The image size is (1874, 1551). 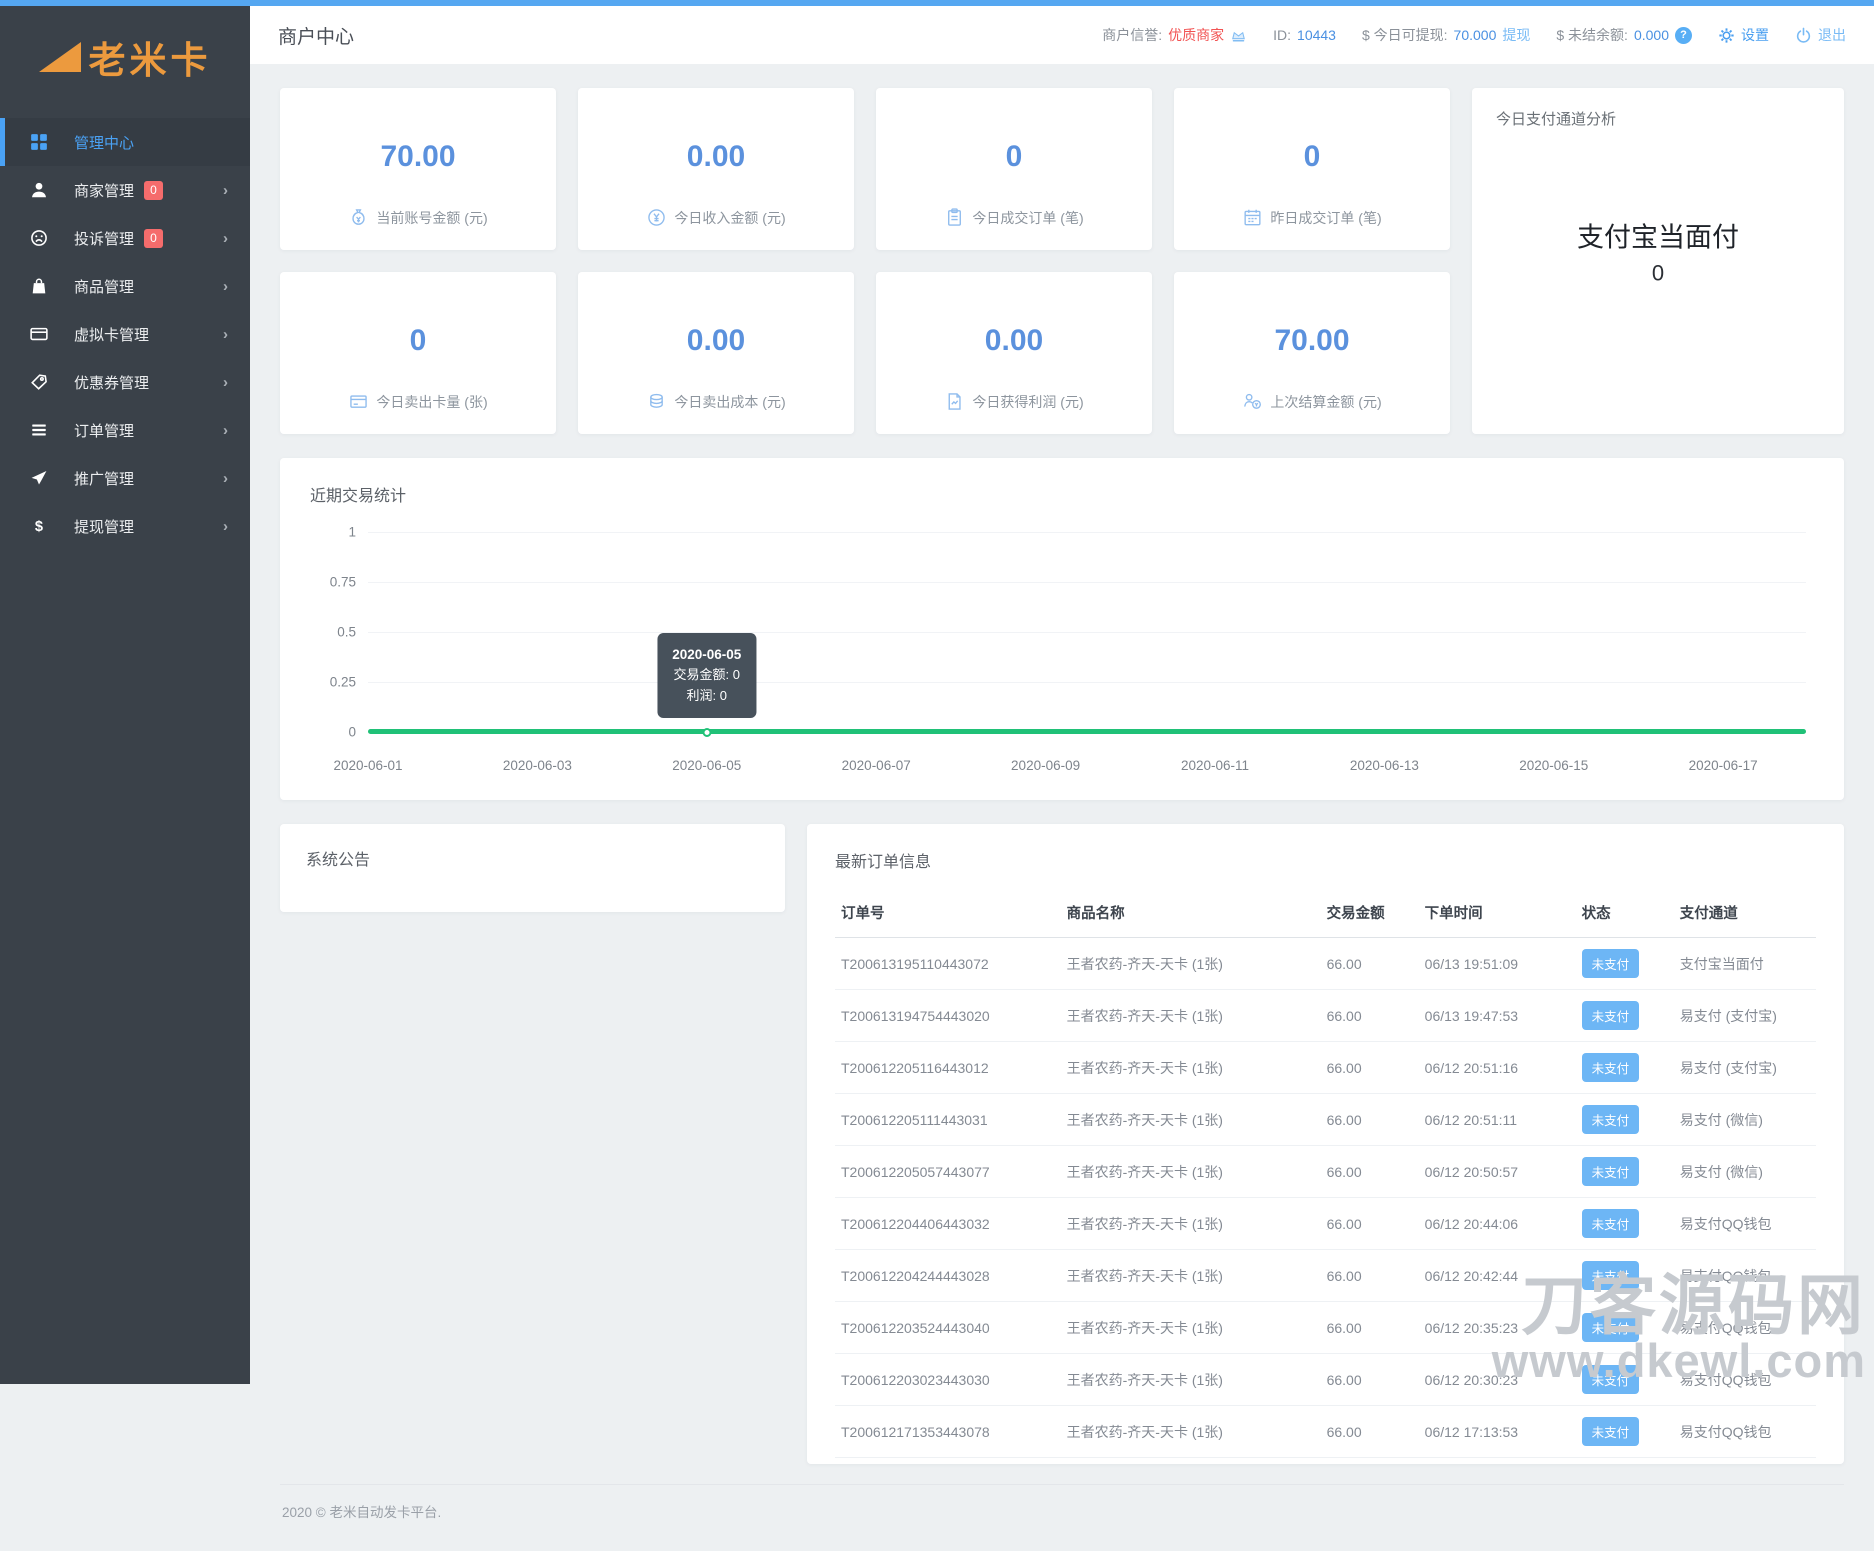 What do you see at coordinates (701, 675) in the screenshot?
I see `tooltip-amount-label: 交易金额:` at bounding box center [701, 675].